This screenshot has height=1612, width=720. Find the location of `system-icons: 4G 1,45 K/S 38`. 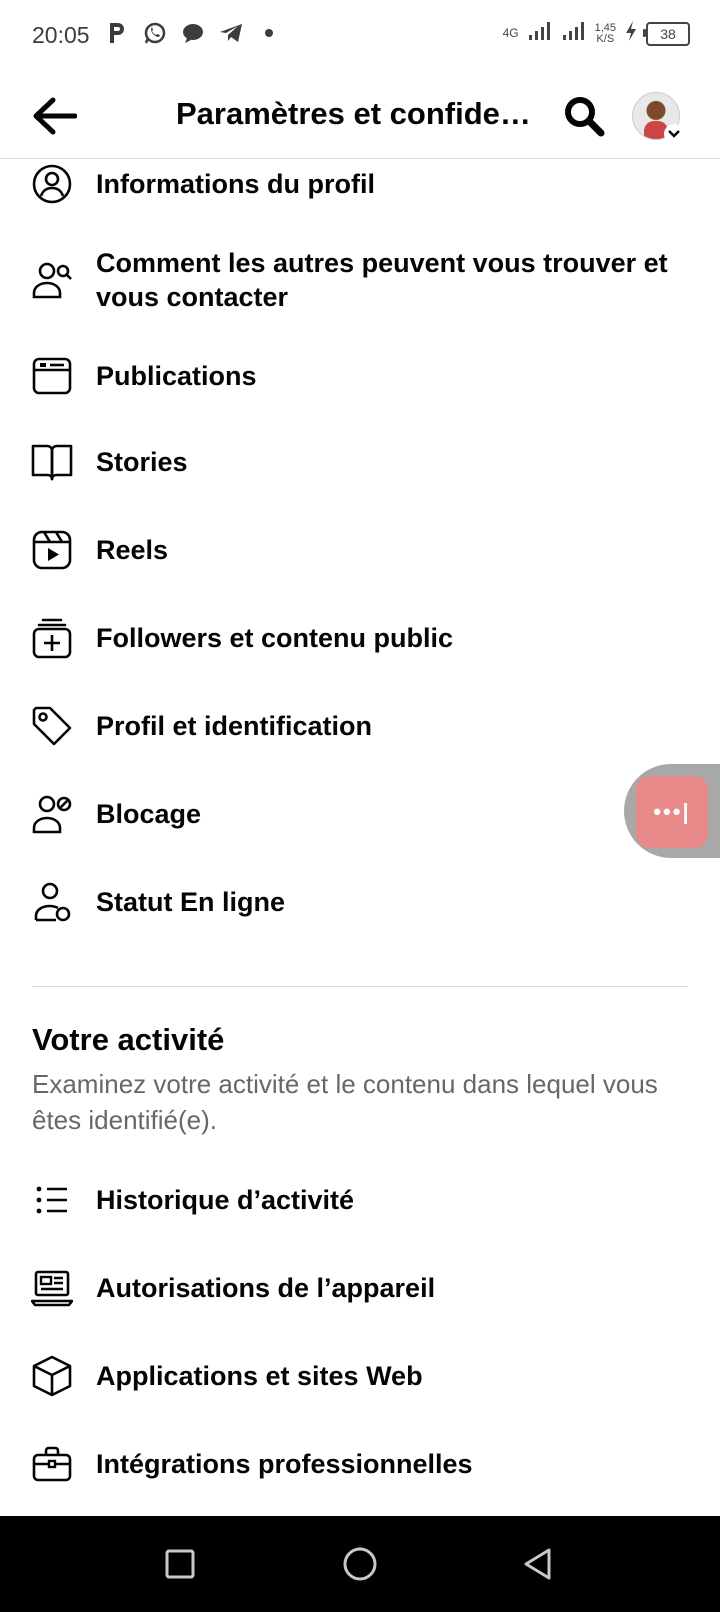

system-icons: 4G 1,45 K/S 38 is located at coordinates (596, 33).